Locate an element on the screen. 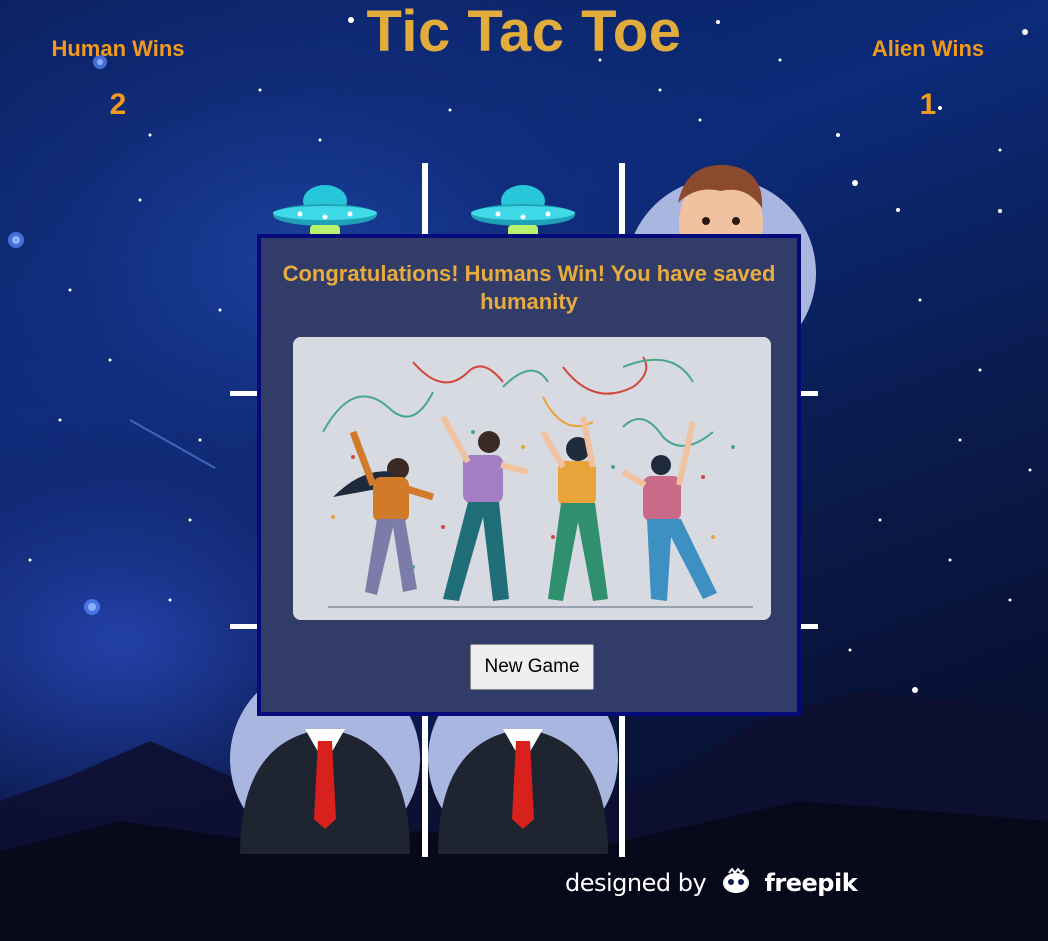  alien-wins-count: 1 is located at coordinates (928, 104).